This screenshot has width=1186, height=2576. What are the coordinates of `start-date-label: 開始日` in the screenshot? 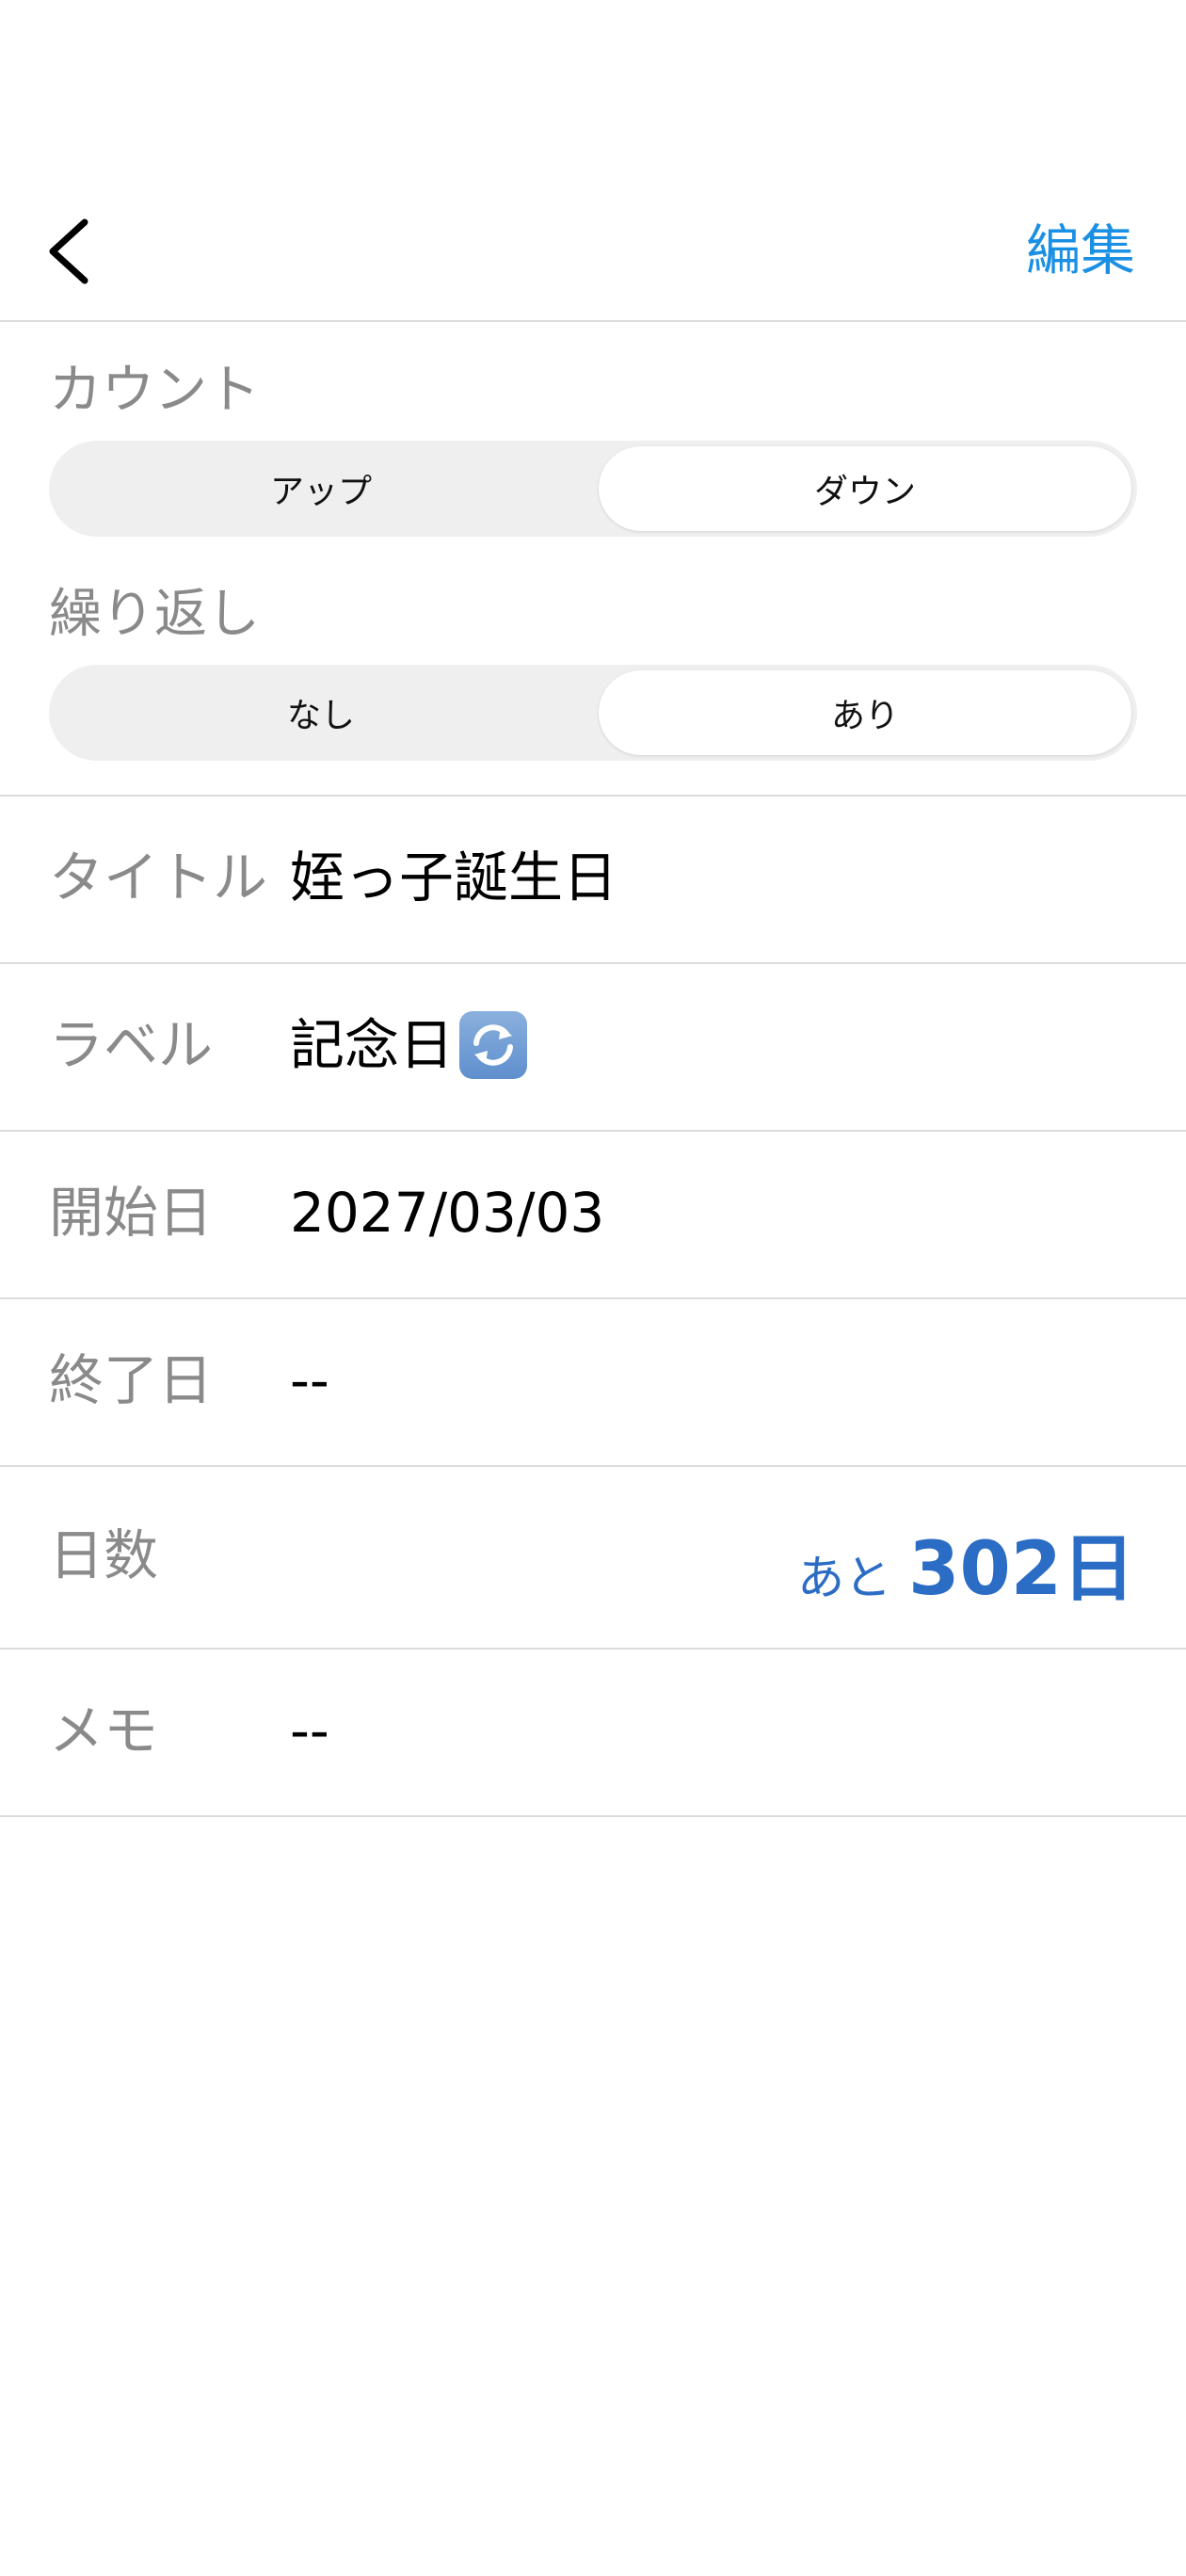 It's located at (131, 1213).